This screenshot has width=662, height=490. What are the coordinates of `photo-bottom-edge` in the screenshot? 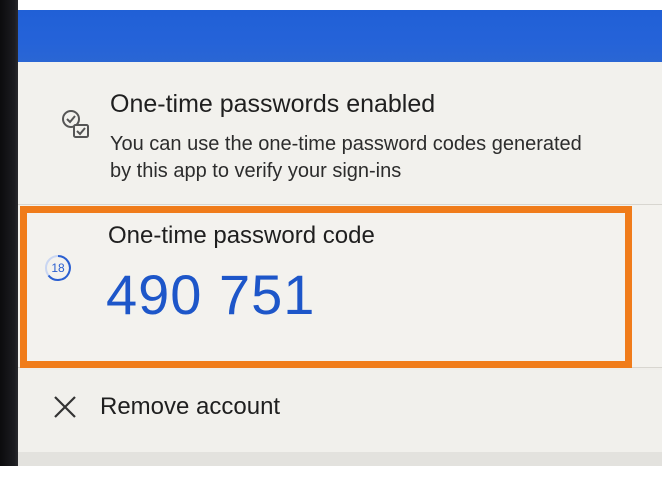 It's located at (331, 478).